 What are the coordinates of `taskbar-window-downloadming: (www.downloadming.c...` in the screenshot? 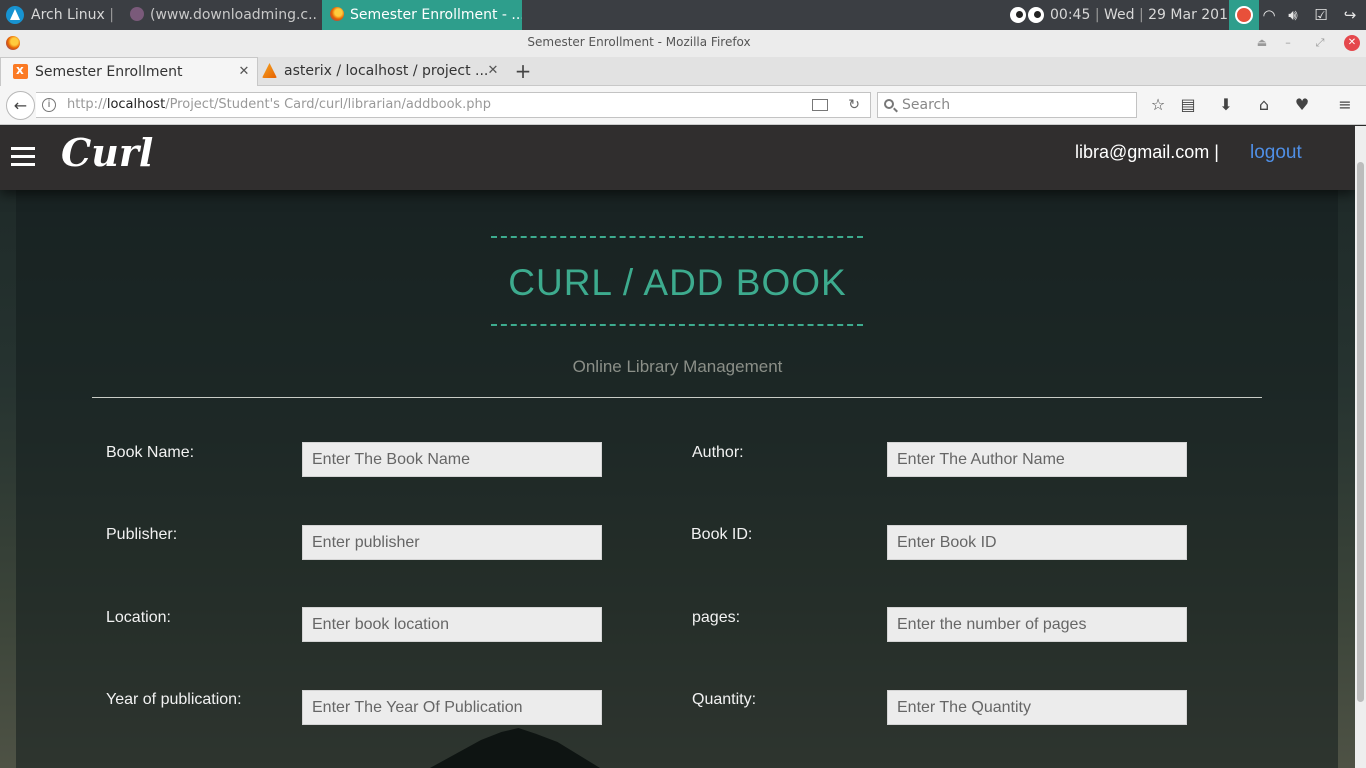 It's located at (218, 15).